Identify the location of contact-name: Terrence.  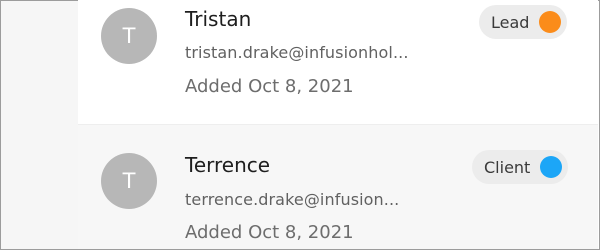
(228, 165).